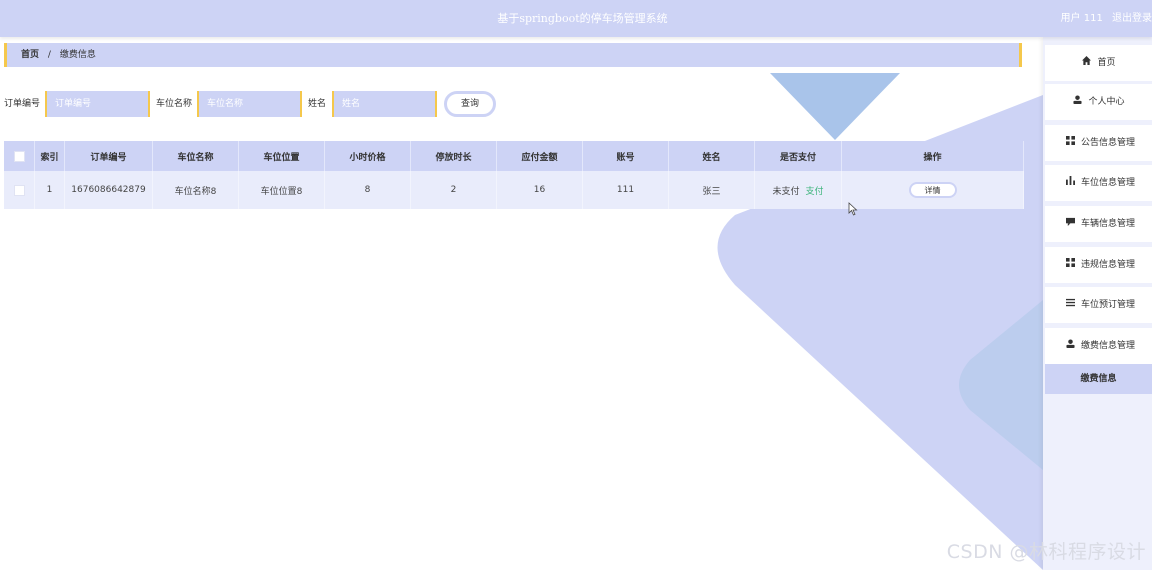 This screenshot has height=570, width=1152. What do you see at coordinates (317, 104) in the screenshot?
I see `name-label: 姓名` at bounding box center [317, 104].